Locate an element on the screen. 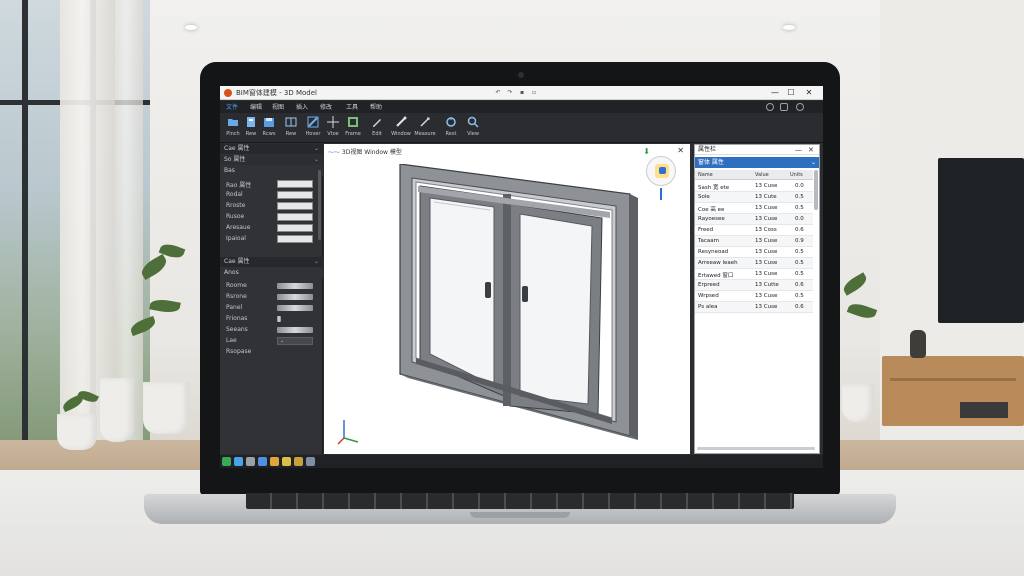  quick-save-icon: ▪ is located at coordinates (522, 93).